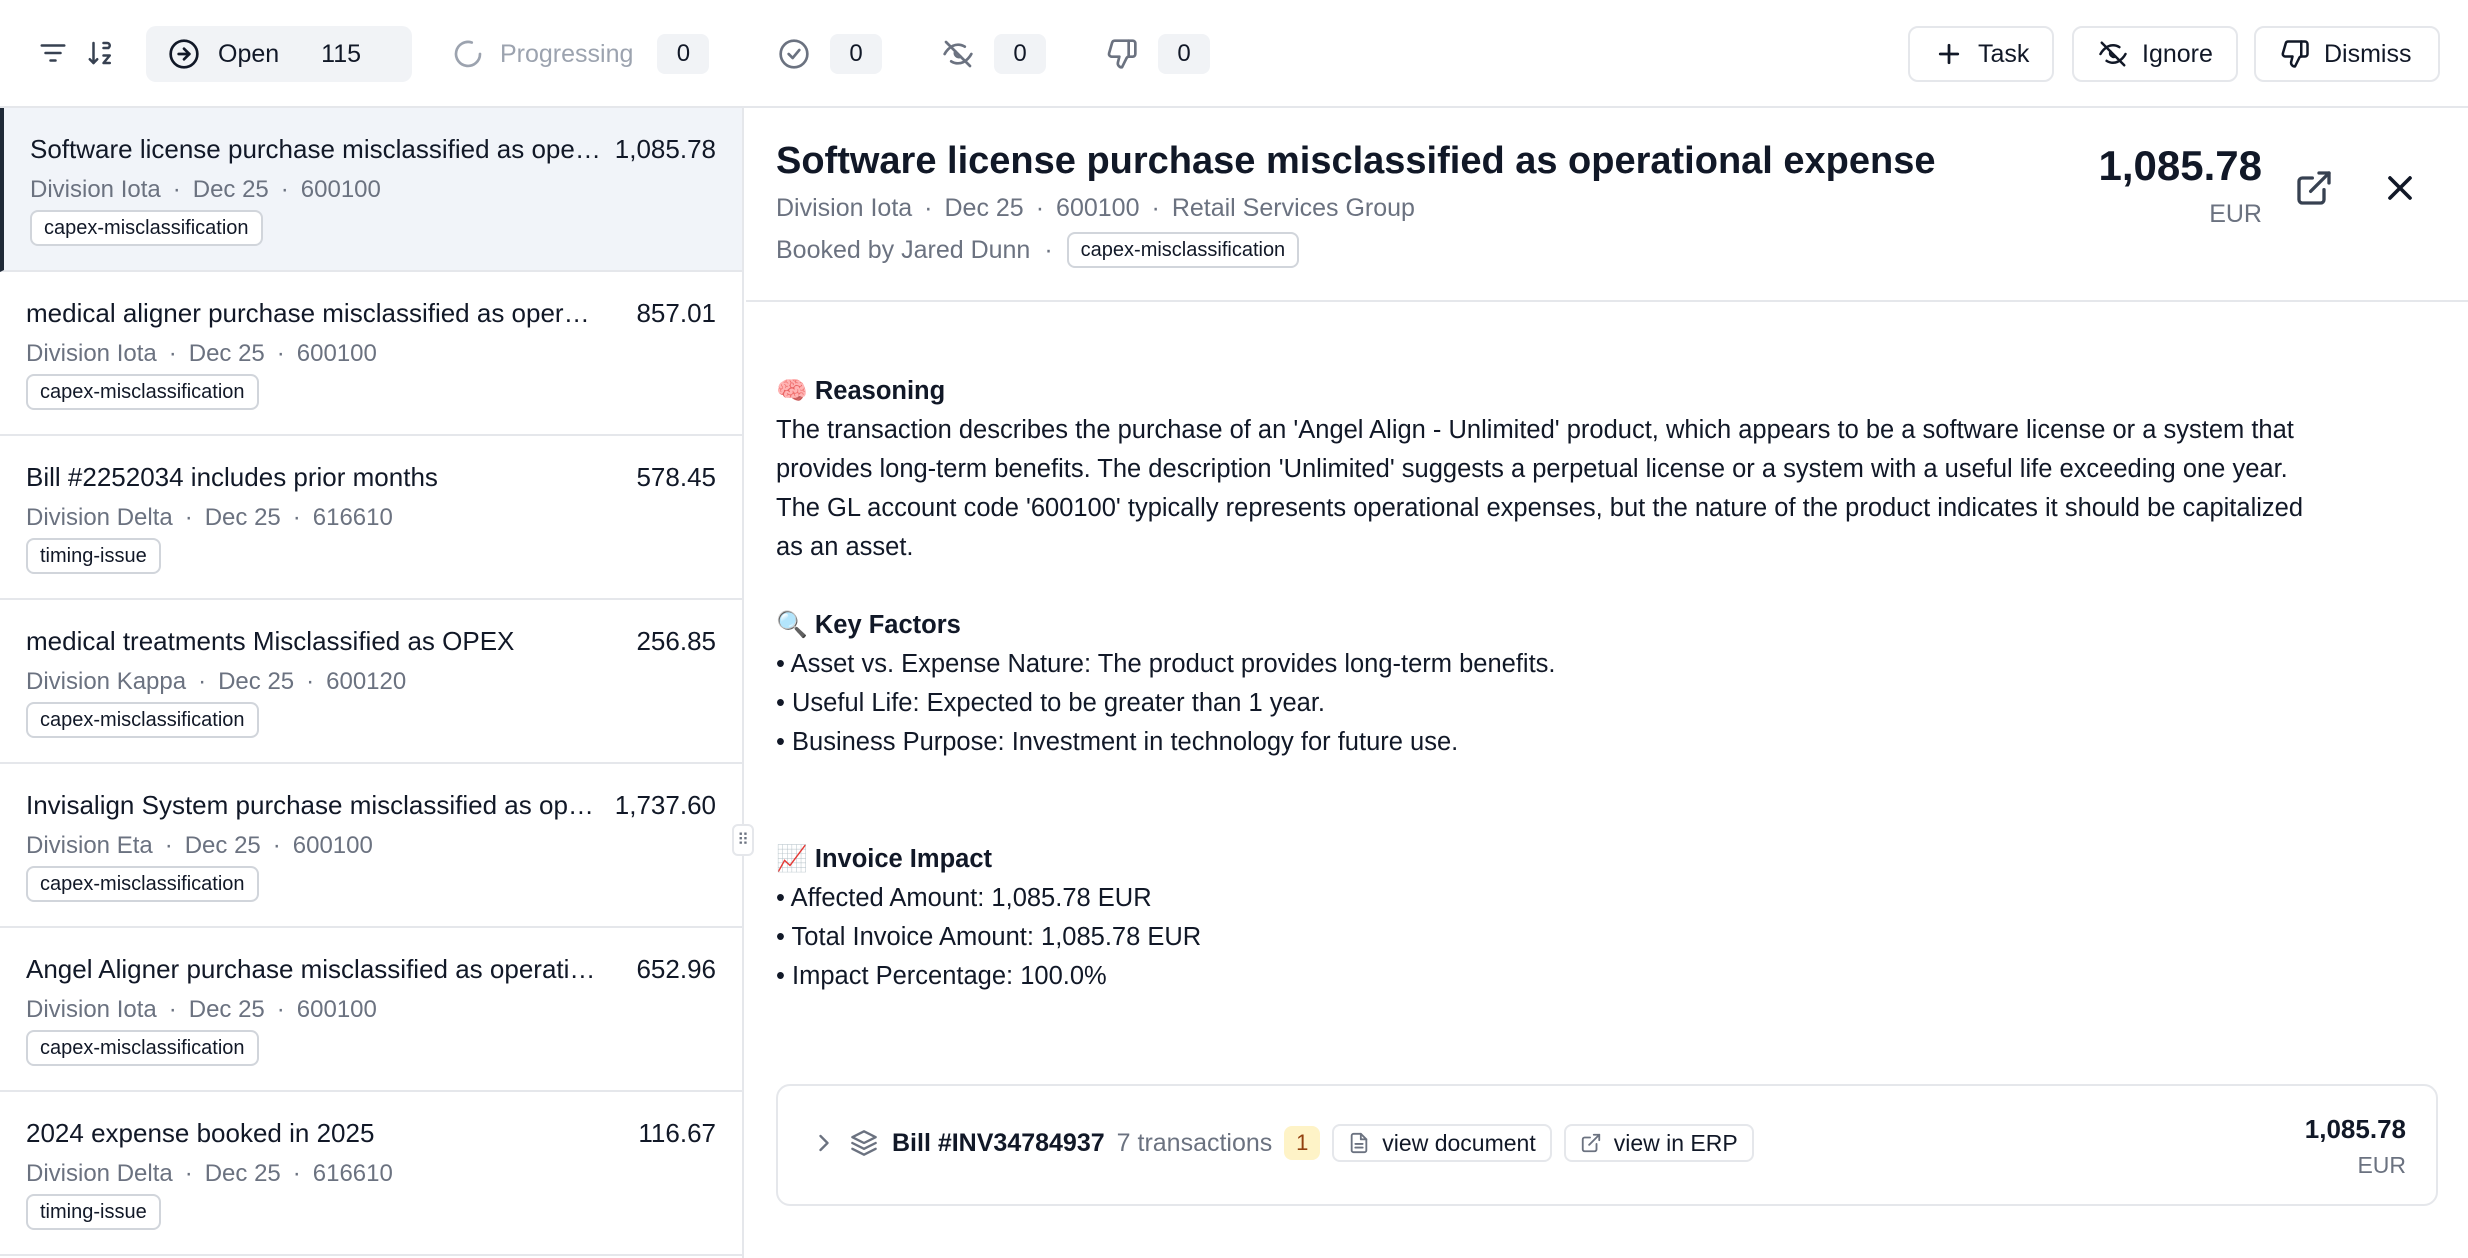 This screenshot has height=1258, width=2468. What do you see at coordinates (676, 313) in the screenshot?
I see `list-item-amount: 857.01` at bounding box center [676, 313].